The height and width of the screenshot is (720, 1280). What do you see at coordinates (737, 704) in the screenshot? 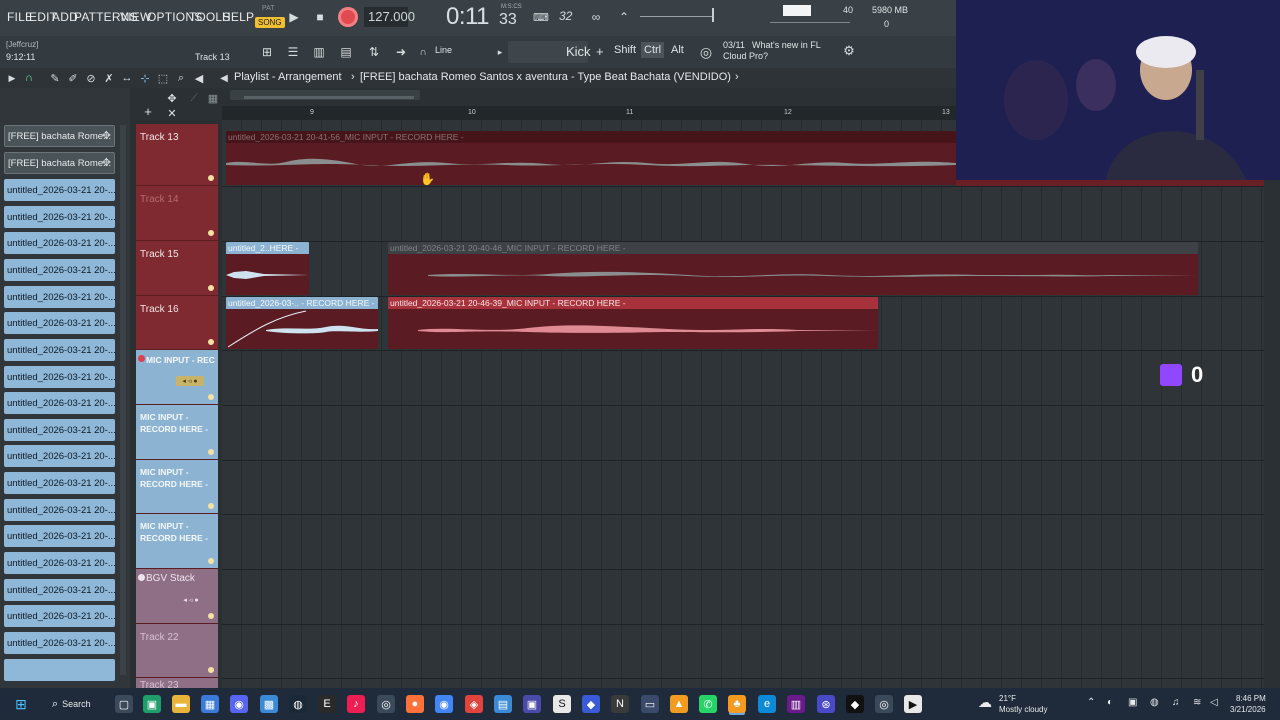
I see `fl-studio-icon: ♣` at bounding box center [737, 704].